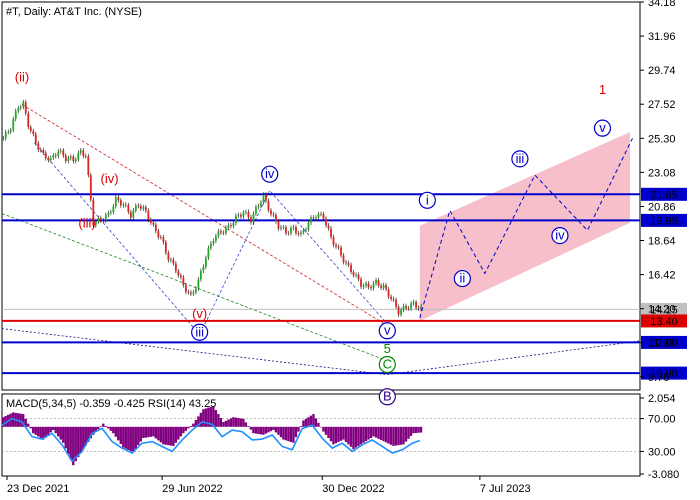 The image size is (700, 500). Describe the element at coordinates (462, 278) in the screenshot. I see `wave-label: ii` at that location.